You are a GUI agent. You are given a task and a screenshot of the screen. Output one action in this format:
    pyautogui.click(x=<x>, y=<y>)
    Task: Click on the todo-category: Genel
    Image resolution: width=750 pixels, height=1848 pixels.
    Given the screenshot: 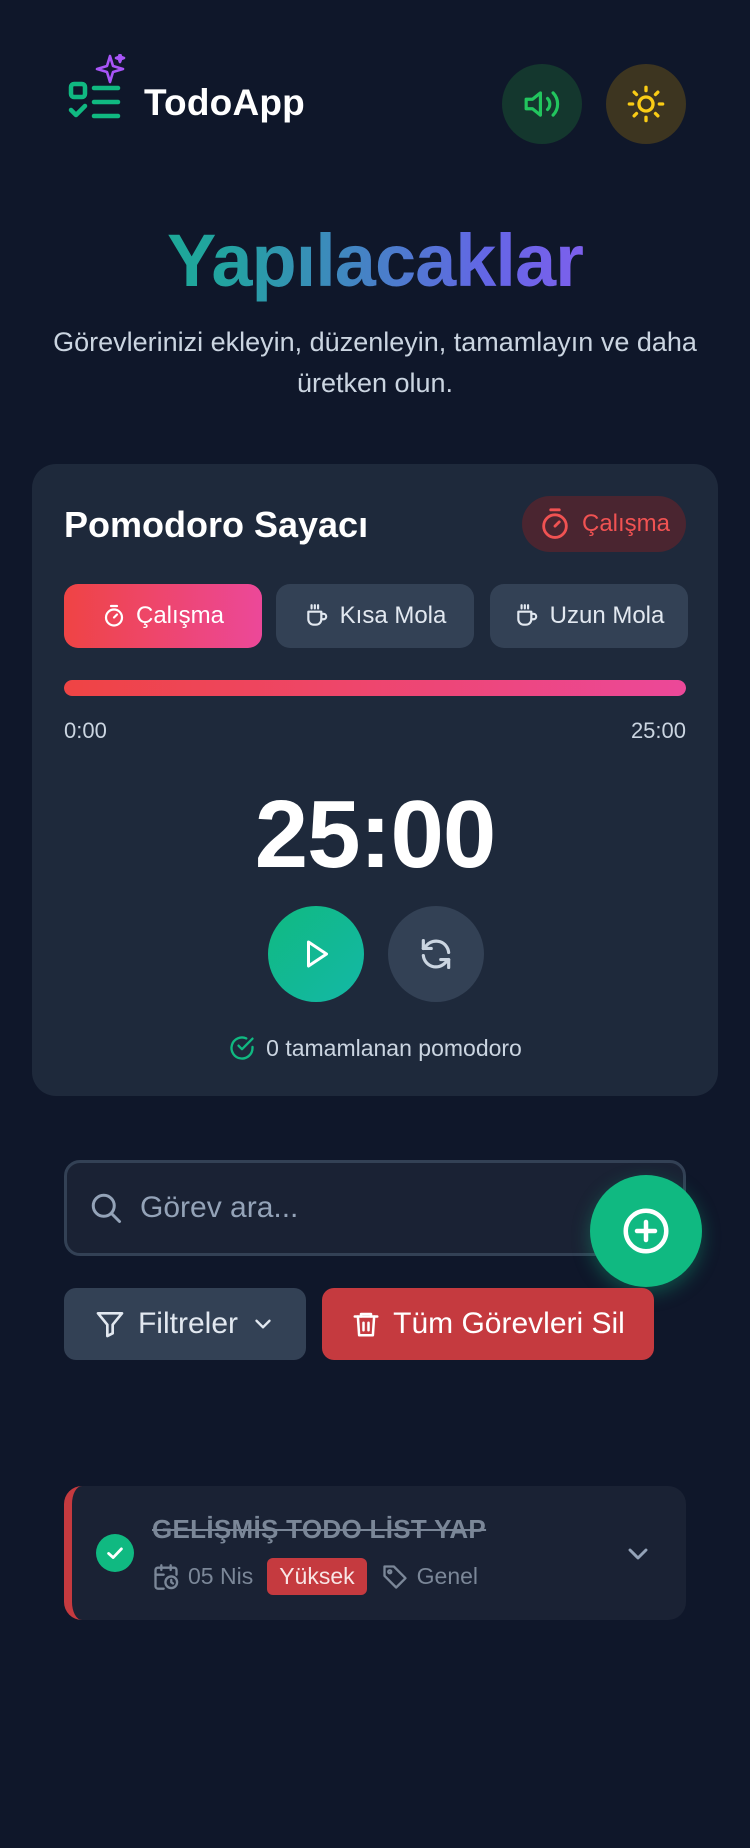 What is the action you would take?
    pyautogui.click(x=429, y=1577)
    